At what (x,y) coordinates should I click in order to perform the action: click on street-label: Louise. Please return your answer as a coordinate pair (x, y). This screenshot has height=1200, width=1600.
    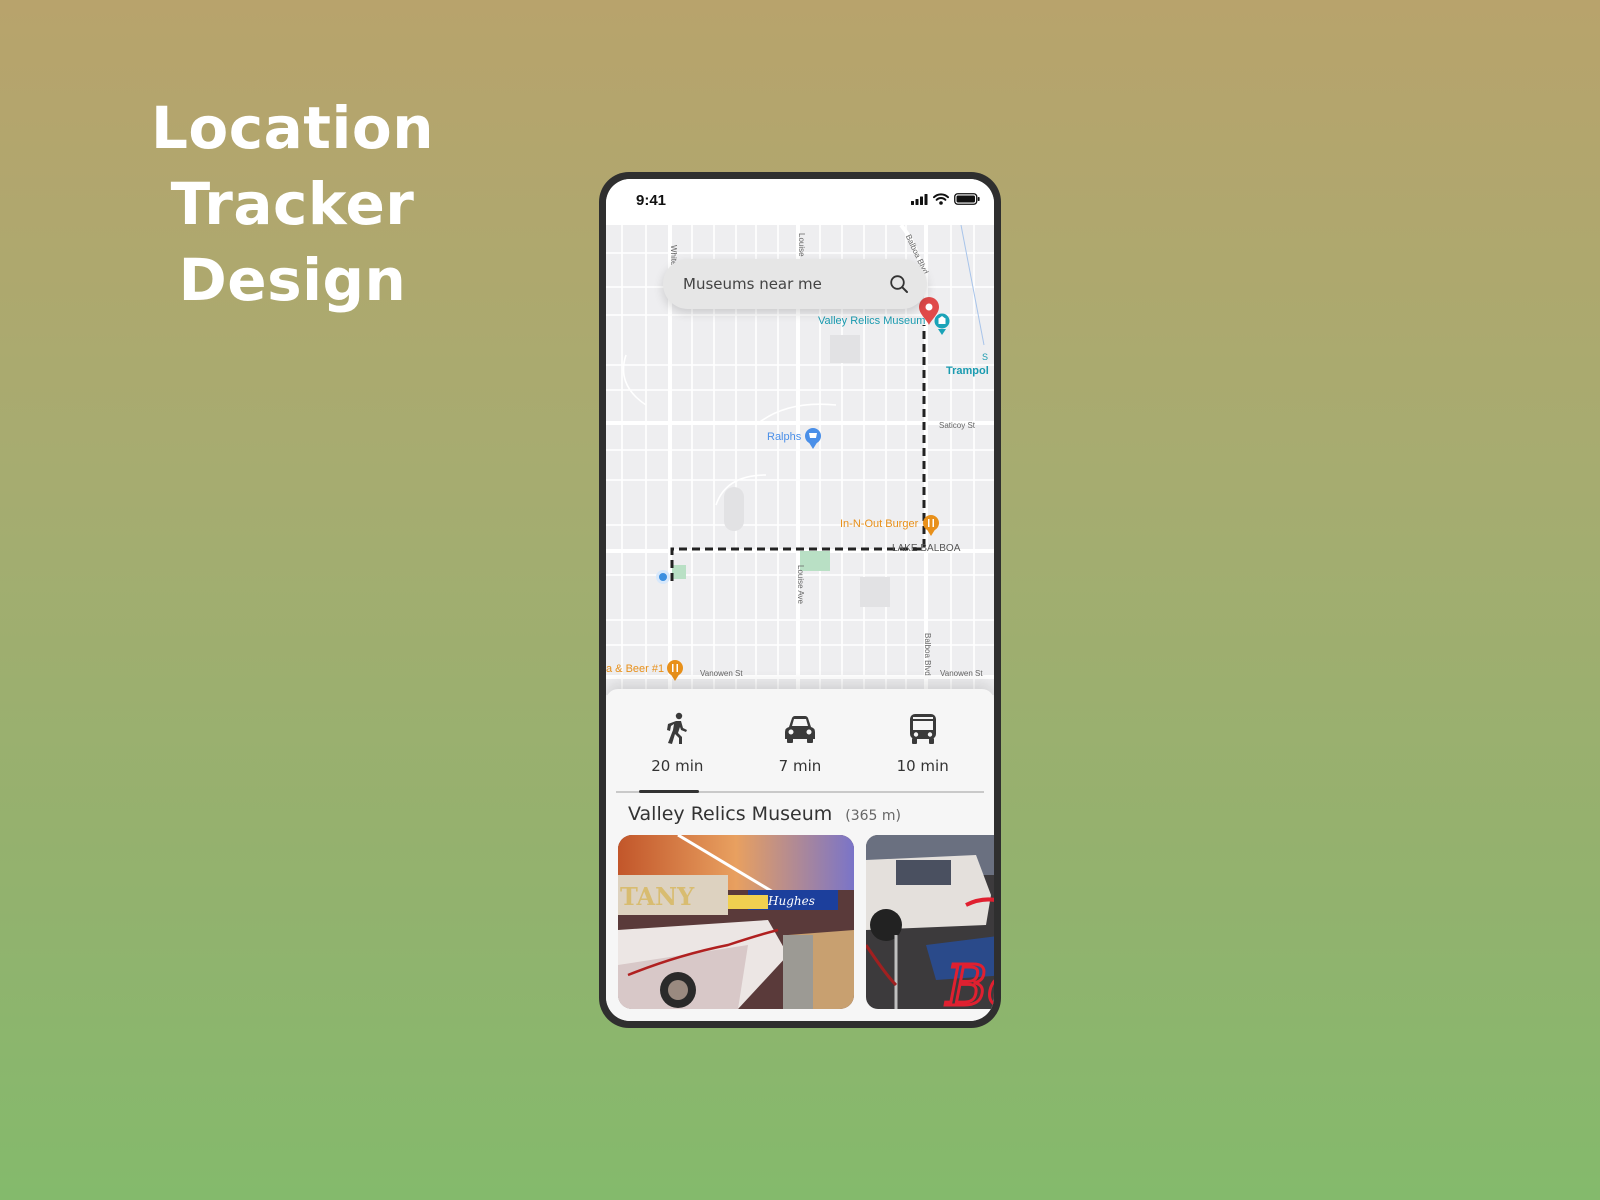
    Looking at the image, I should click on (801, 245).